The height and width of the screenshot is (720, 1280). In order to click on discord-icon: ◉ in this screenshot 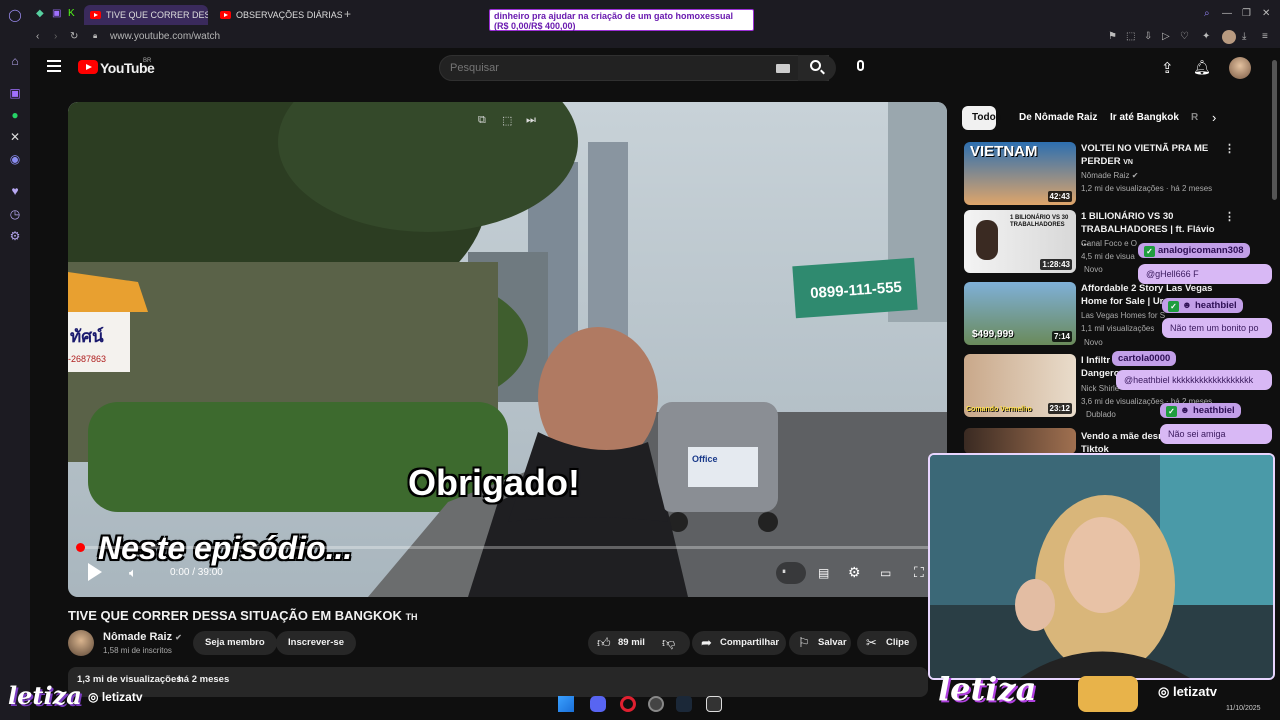, I will do `click(15, 159)`.